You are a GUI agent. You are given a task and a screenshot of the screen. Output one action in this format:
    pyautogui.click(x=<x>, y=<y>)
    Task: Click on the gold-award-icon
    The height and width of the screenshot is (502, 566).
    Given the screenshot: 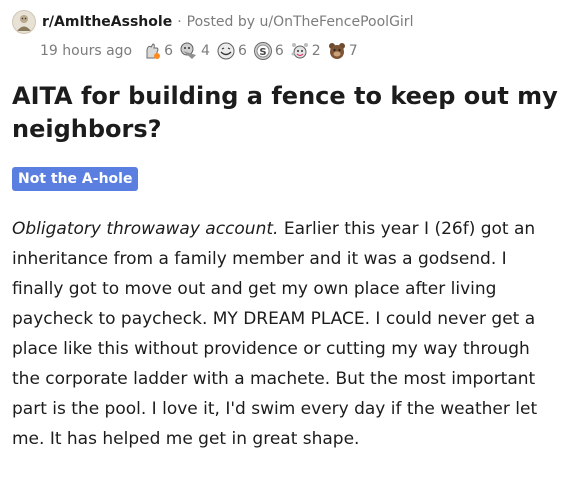 What is the action you would take?
    pyautogui.click(x=189, y=51)
    